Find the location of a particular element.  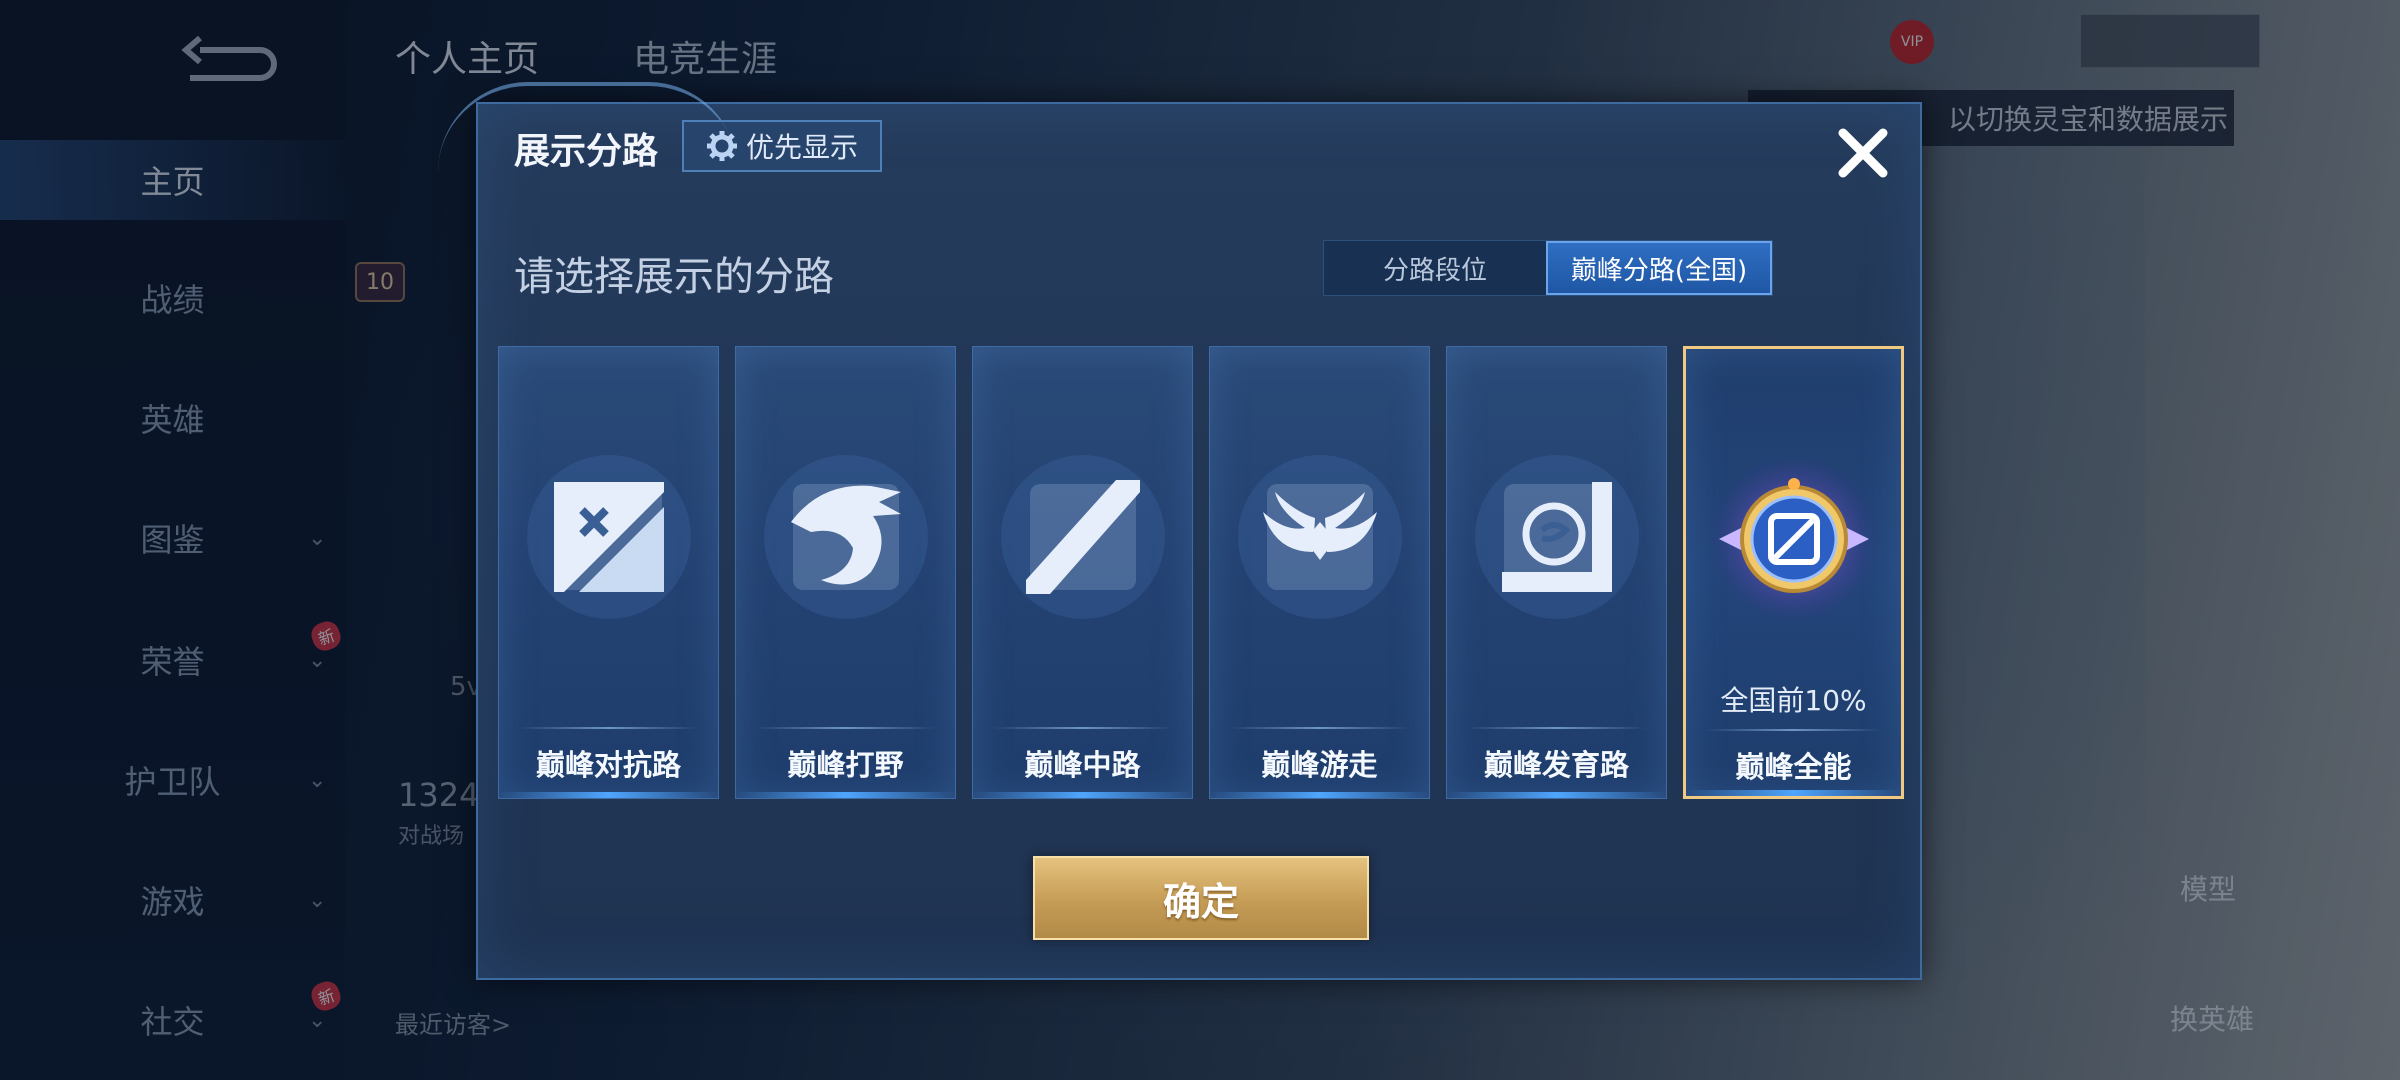

lane-card-top: 巅峰对抗路 is located at coordinates (608, 572).